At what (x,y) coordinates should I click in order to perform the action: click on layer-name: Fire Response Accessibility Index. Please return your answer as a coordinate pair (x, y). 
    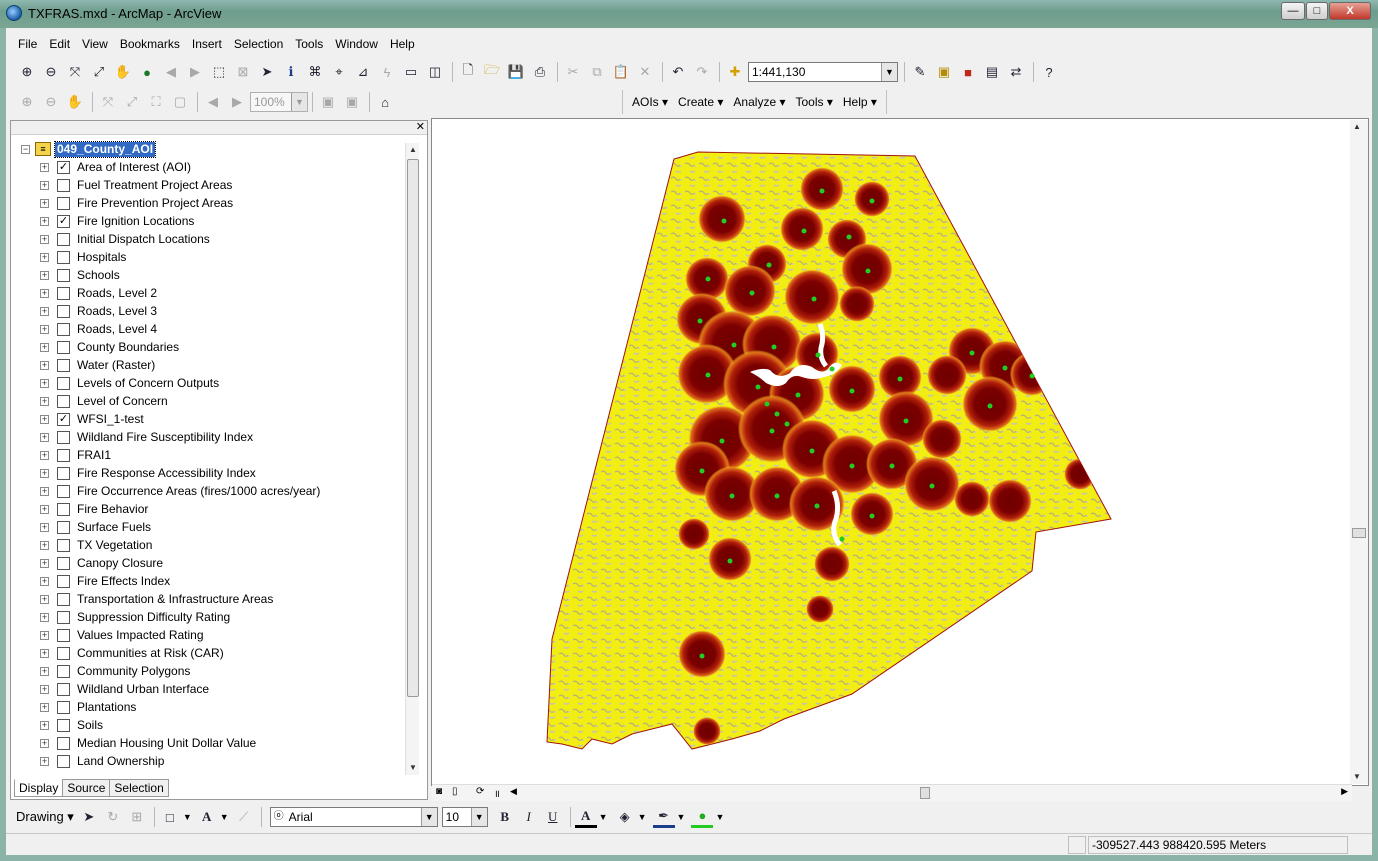
    Looking at the image, I should click on (166, 473).